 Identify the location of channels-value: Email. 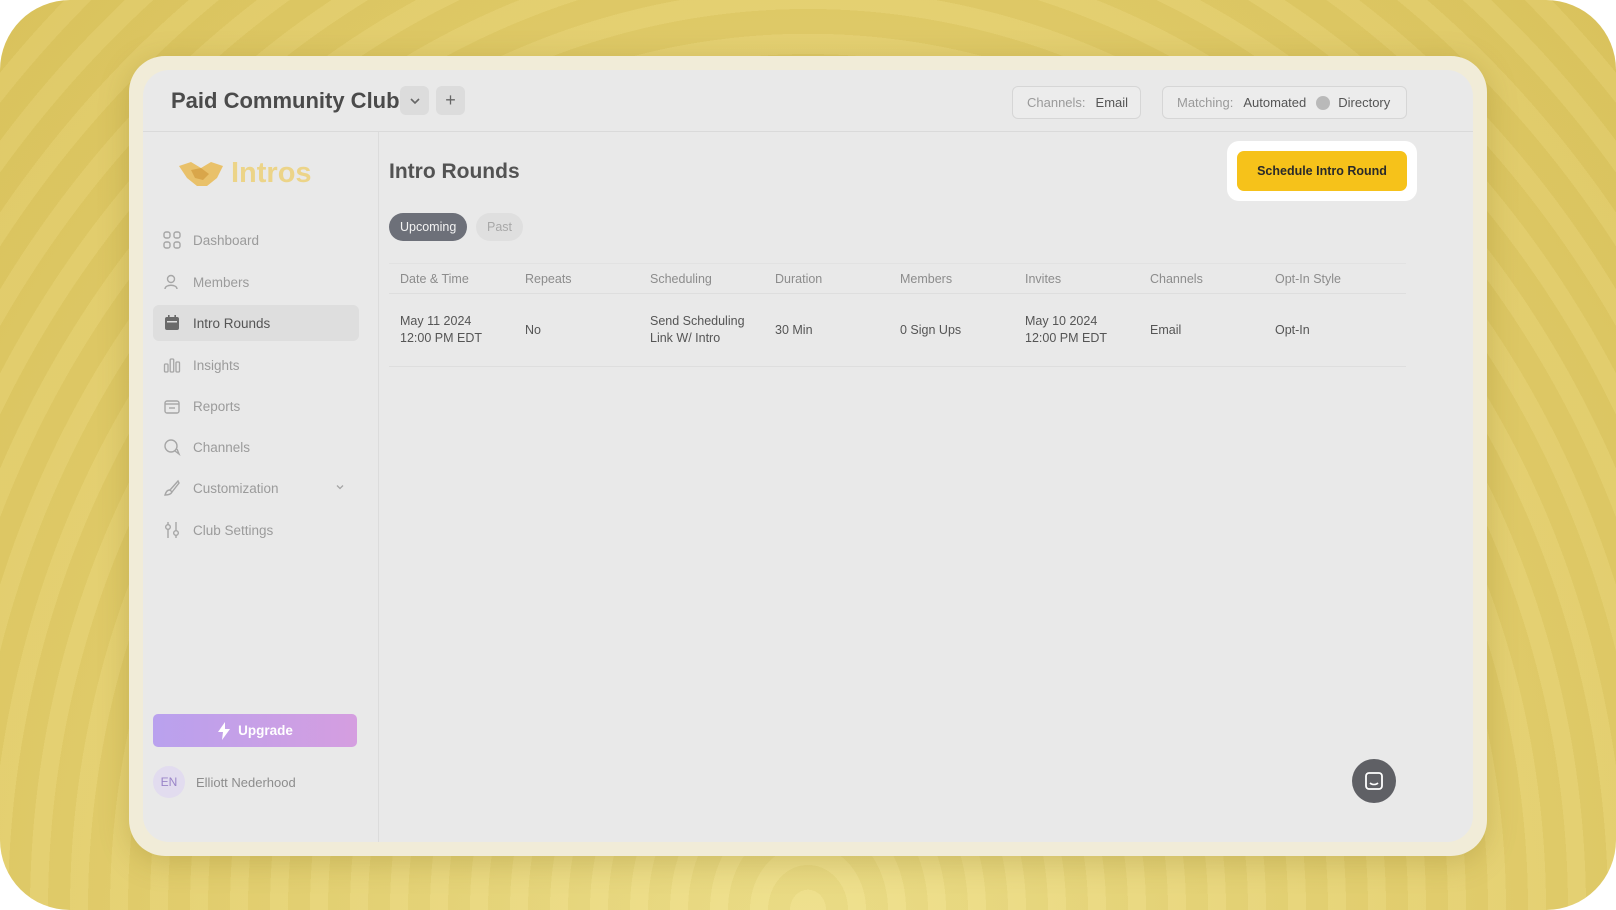
(1112, 102).